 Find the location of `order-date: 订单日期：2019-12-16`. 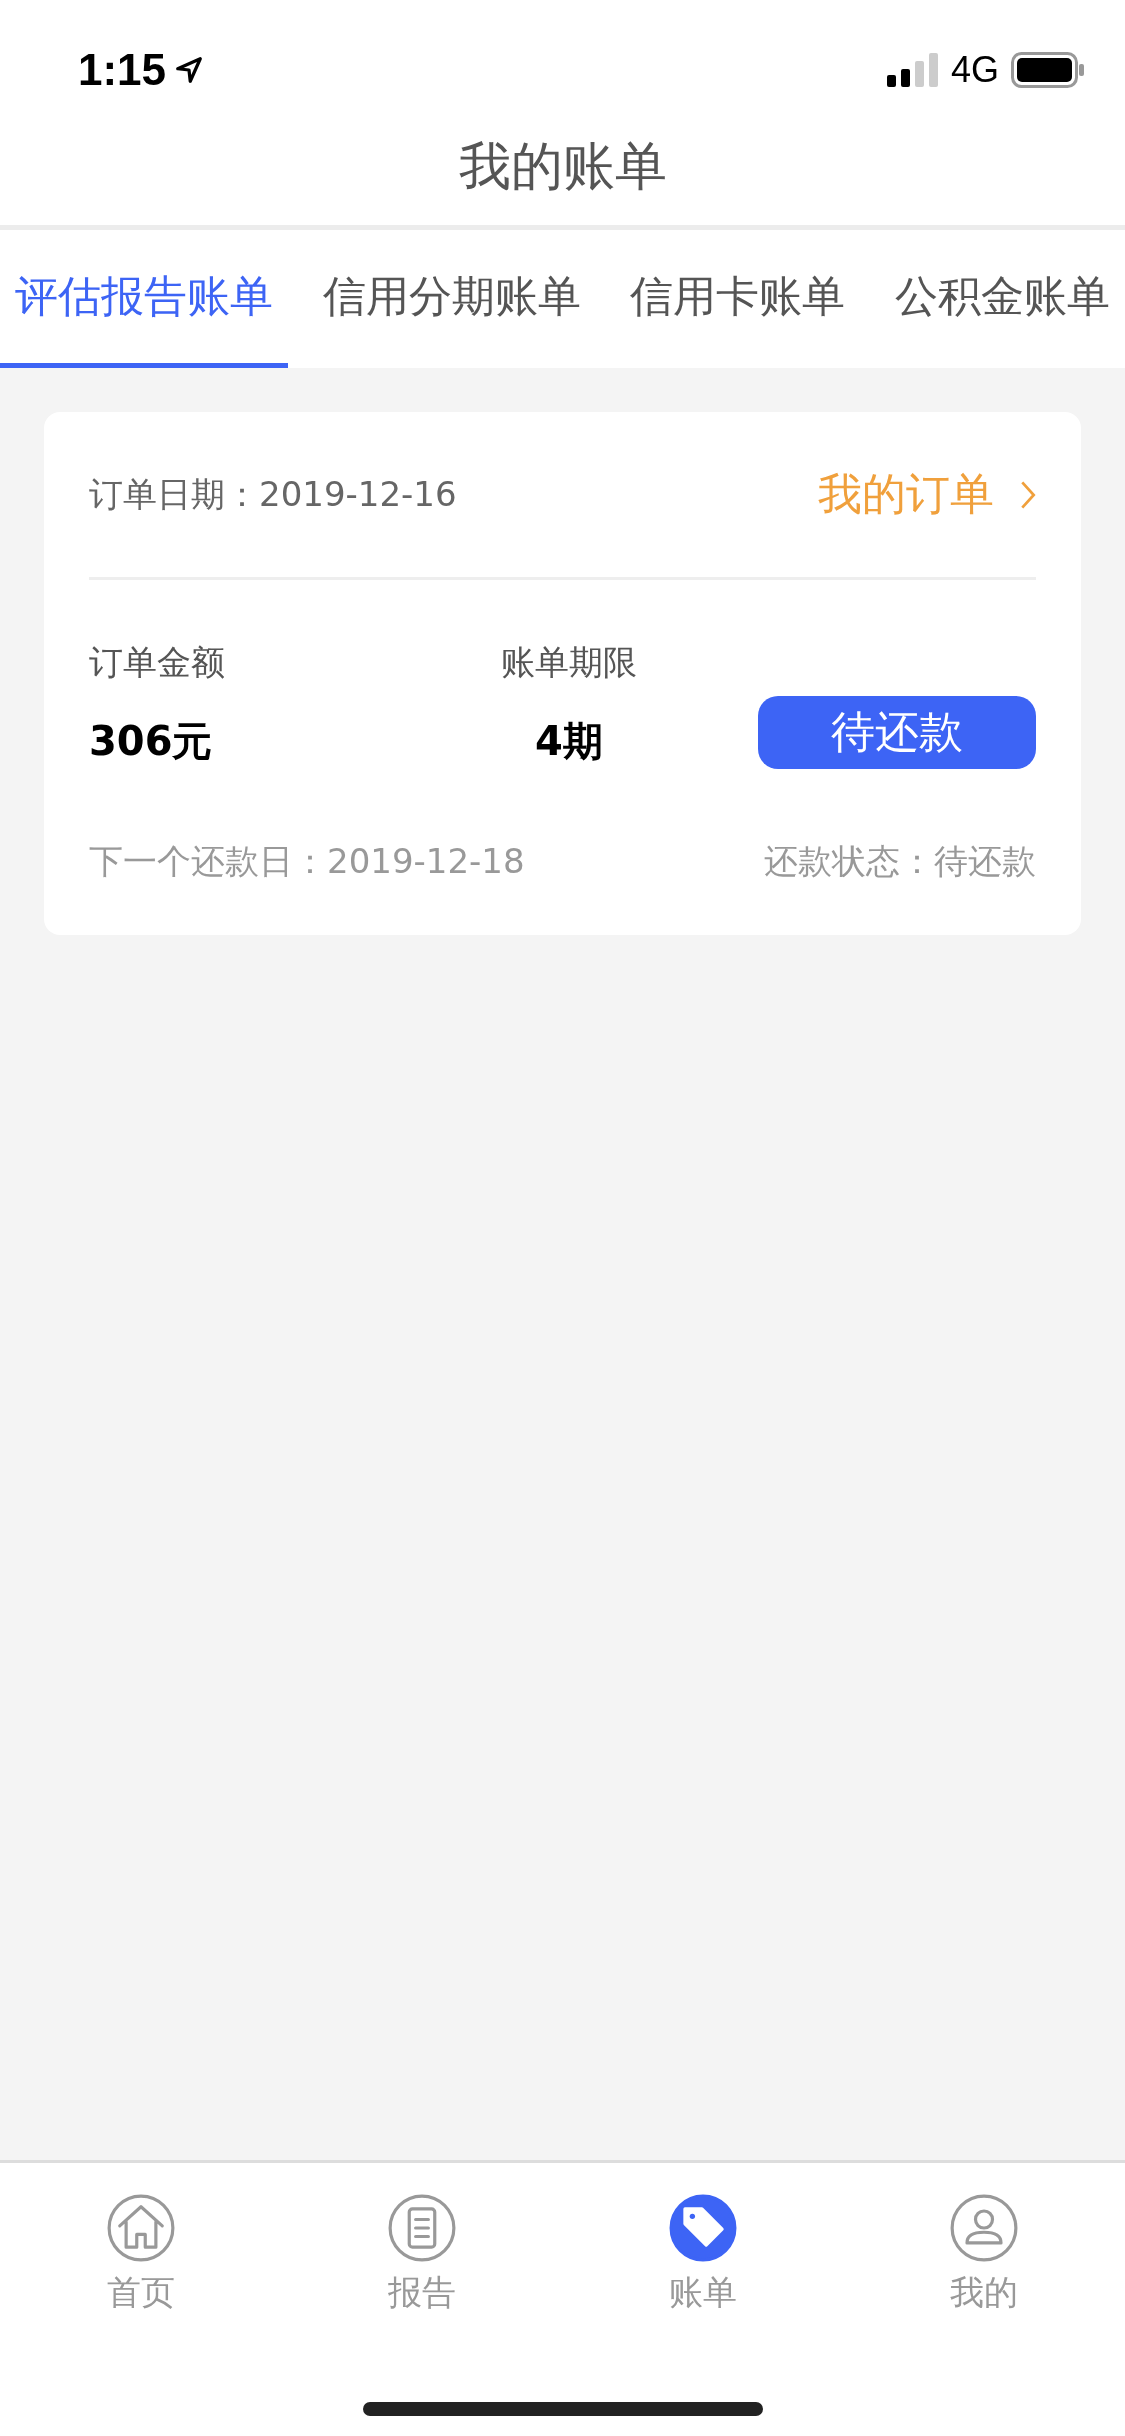

order-date: 订单日期：2019-12-16 is located at coordinates (273, 494).